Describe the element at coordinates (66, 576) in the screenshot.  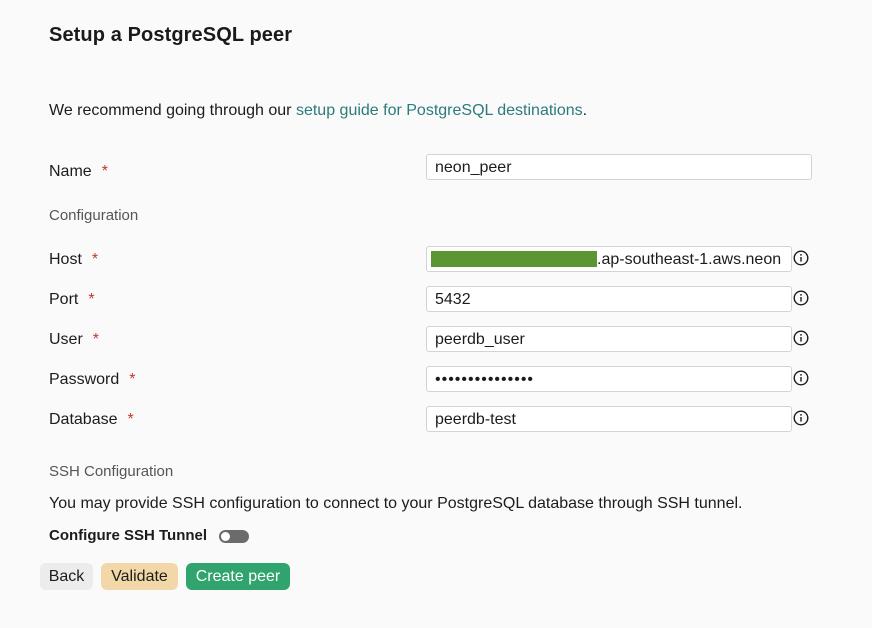
I see `back-button: Back` at that location.